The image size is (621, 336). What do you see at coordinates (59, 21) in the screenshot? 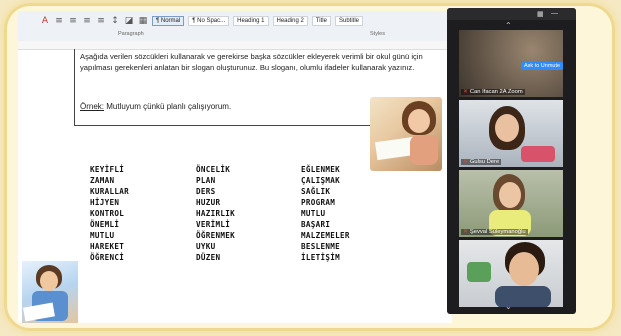
I see `align-left-icon: ≡` at bounding box center [59, 21].